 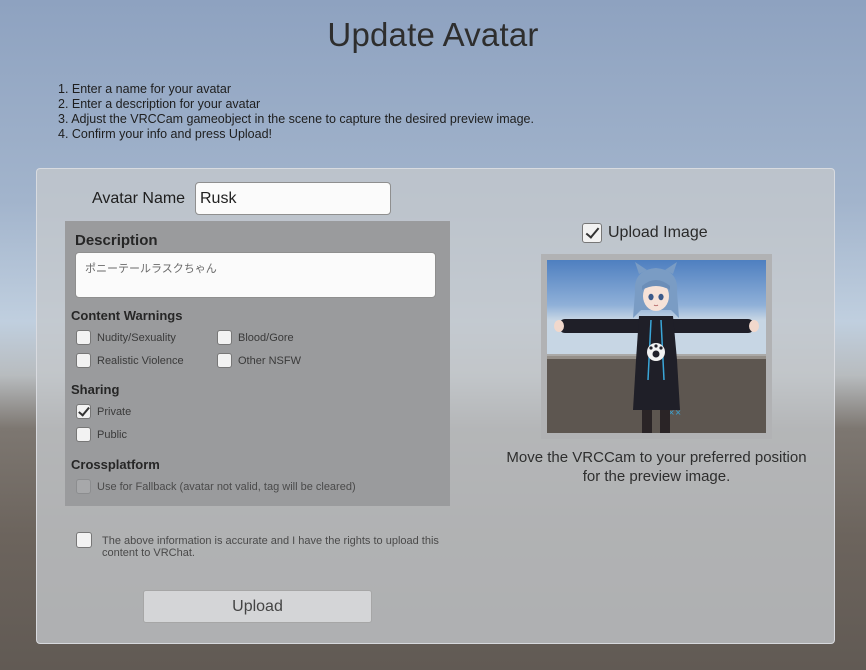 What do you see at coordinates (83, 360) in the screenshot?
I see `realistic-violence-checkbox` at bounding box center [83, 360].